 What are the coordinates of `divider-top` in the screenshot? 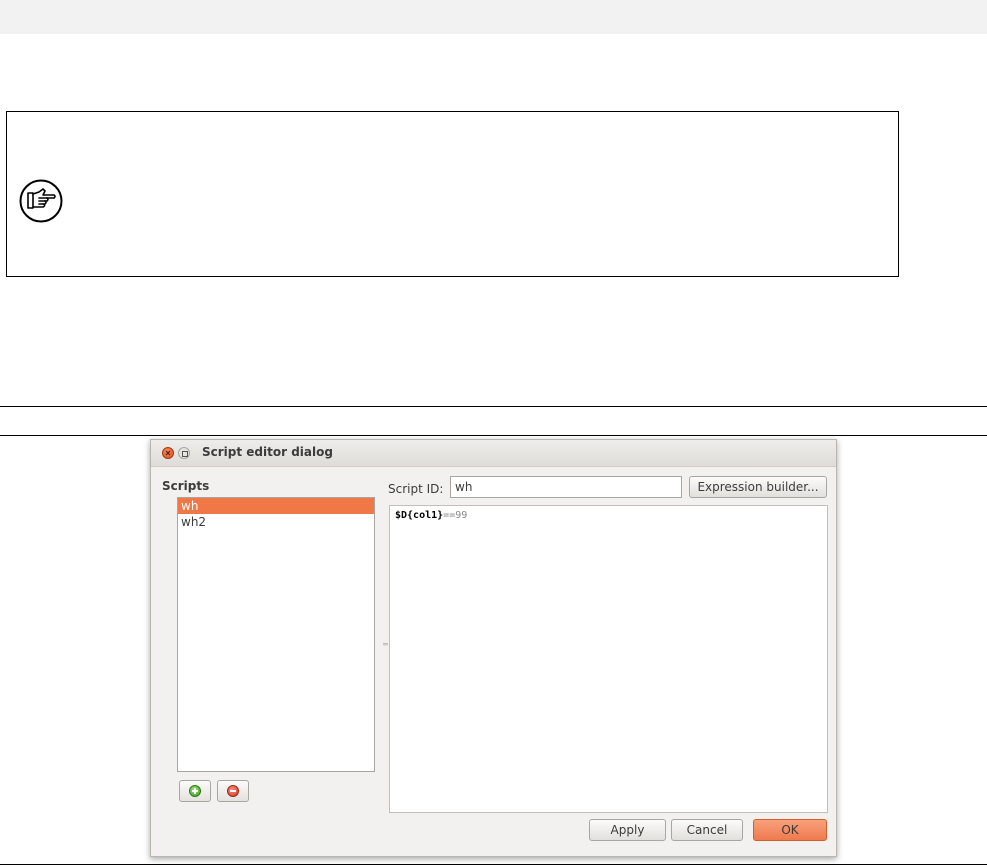 It's located at (493, 406).